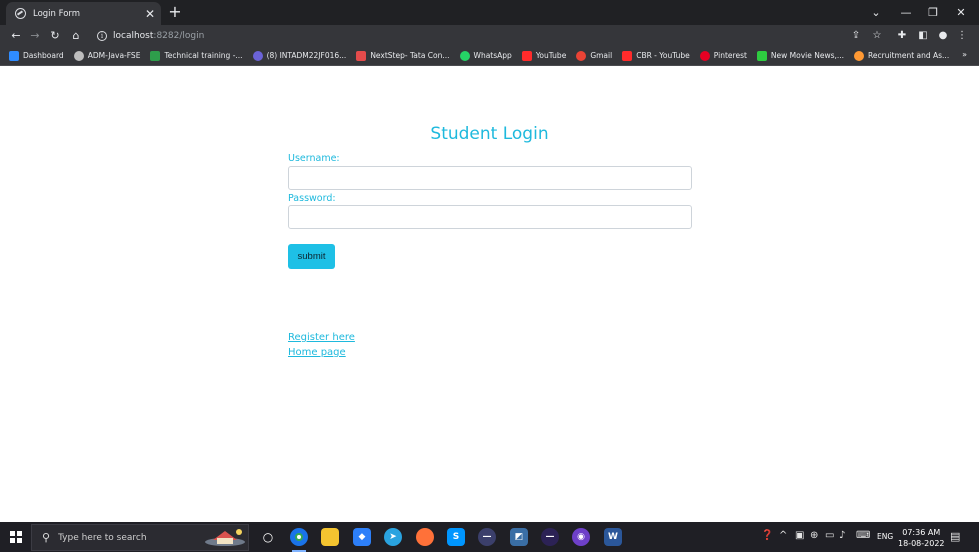 The image size is (979, 552). What do you see at coordinates (783, 535) in the screenshot?
I see `show-hidden-icons-chevron-icon: ^` at bounding box center [783, 535].